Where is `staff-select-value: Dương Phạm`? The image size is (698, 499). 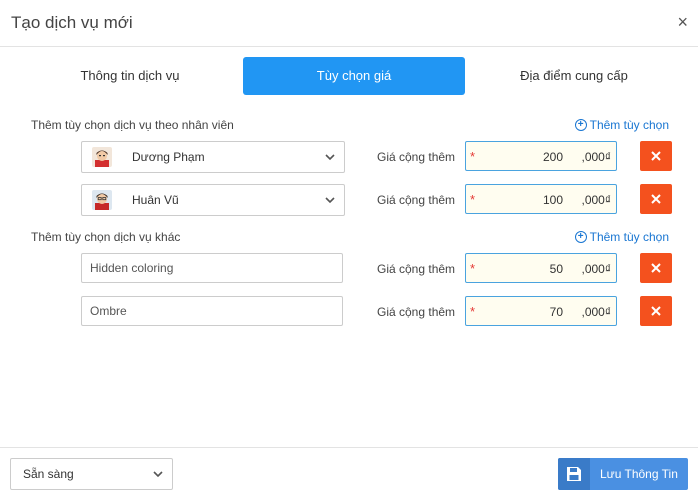 staff-select-value: Dương Phạm is located at coordinates (168, 157).